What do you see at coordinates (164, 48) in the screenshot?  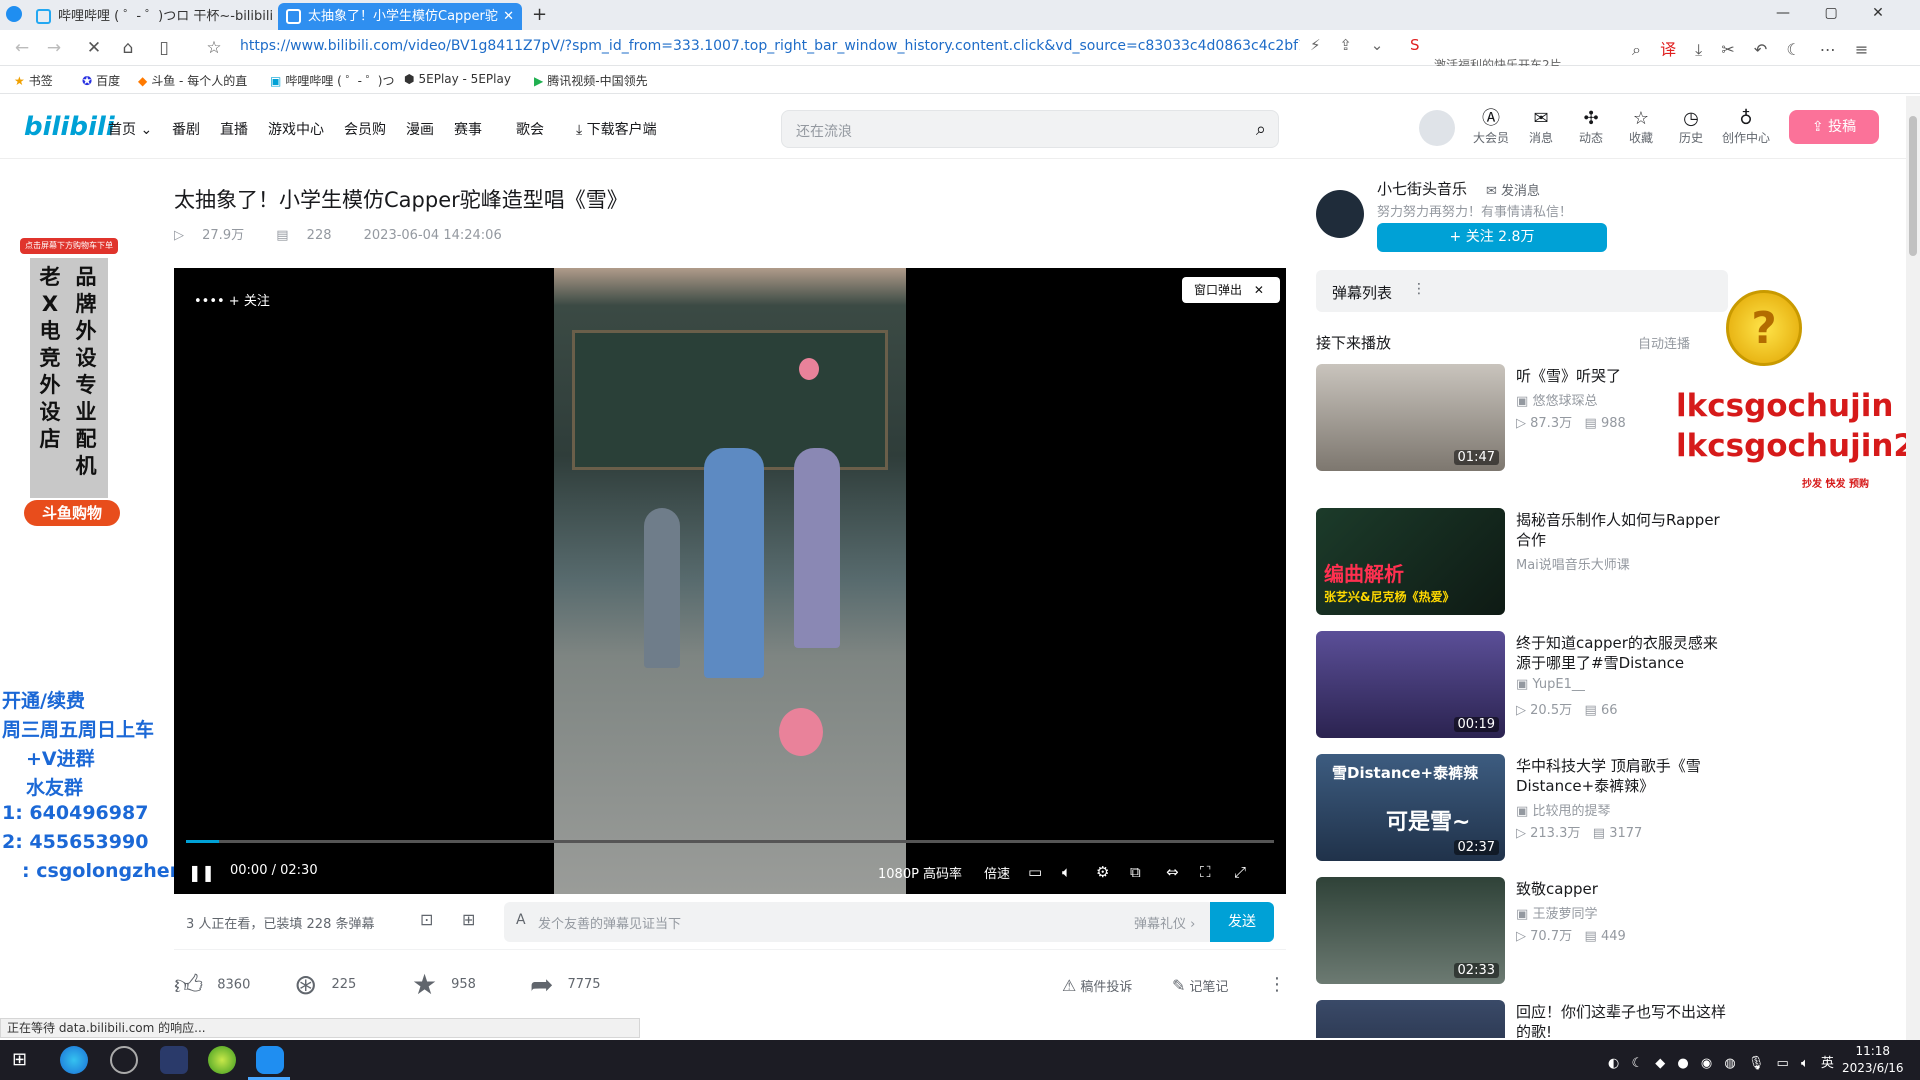 I see `reading-mode-icon: ▯` at bounding box center [164, 48].